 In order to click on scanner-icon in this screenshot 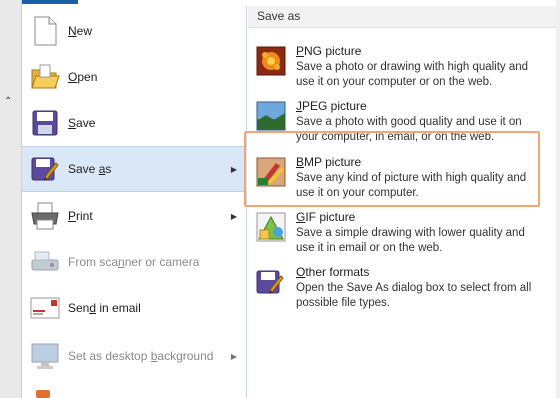, I will do `click(45, 262)`.